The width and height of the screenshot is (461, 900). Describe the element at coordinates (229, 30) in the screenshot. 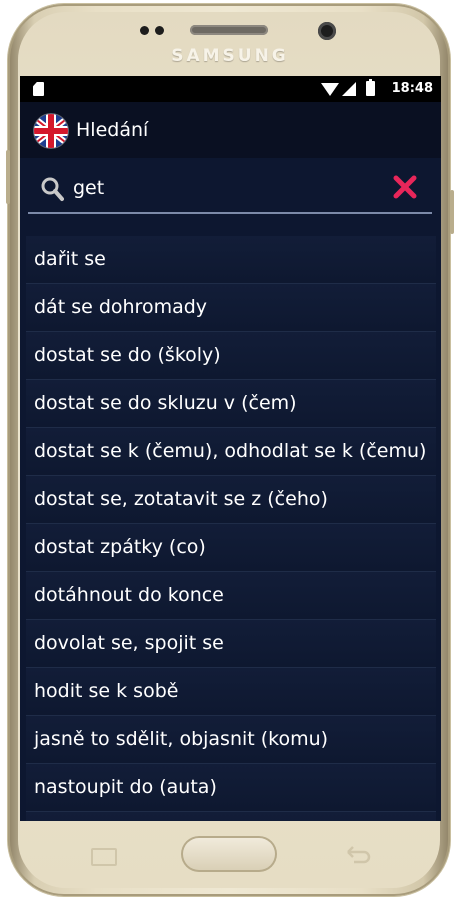

I see `earpiece` at that location.